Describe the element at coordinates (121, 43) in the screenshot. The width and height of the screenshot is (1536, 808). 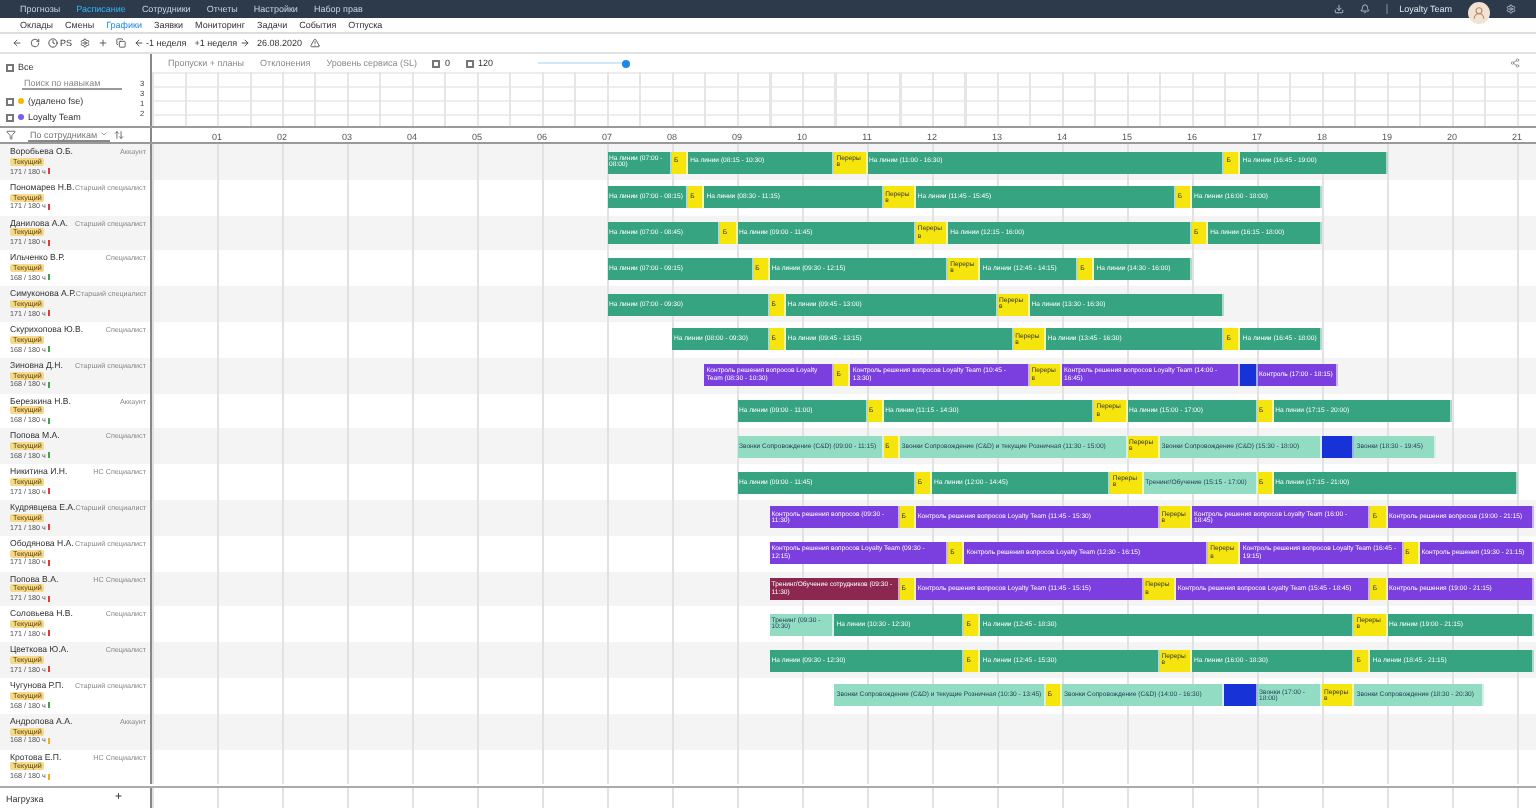
I see `copy-icon` at that location.